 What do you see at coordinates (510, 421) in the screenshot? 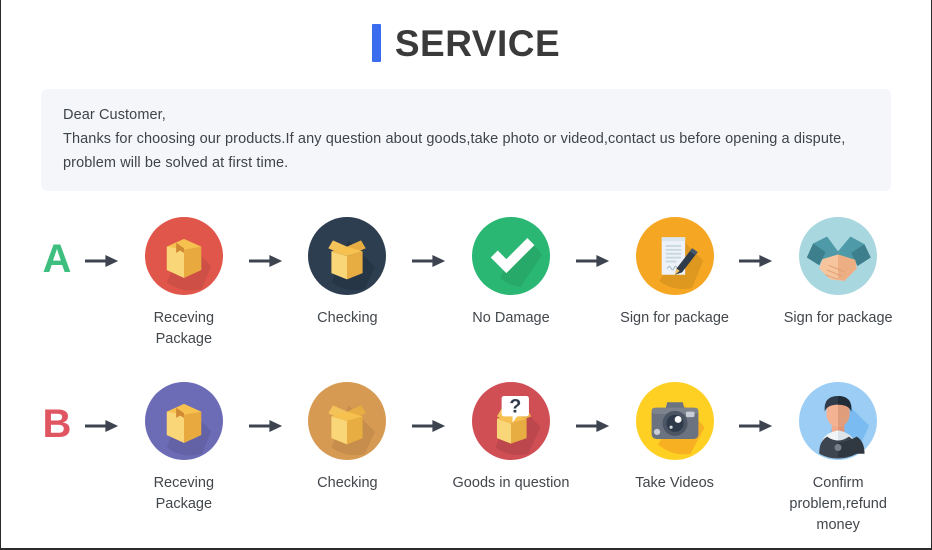
I see `question-box-red-icon: ?` at bounding box center [510, 421].